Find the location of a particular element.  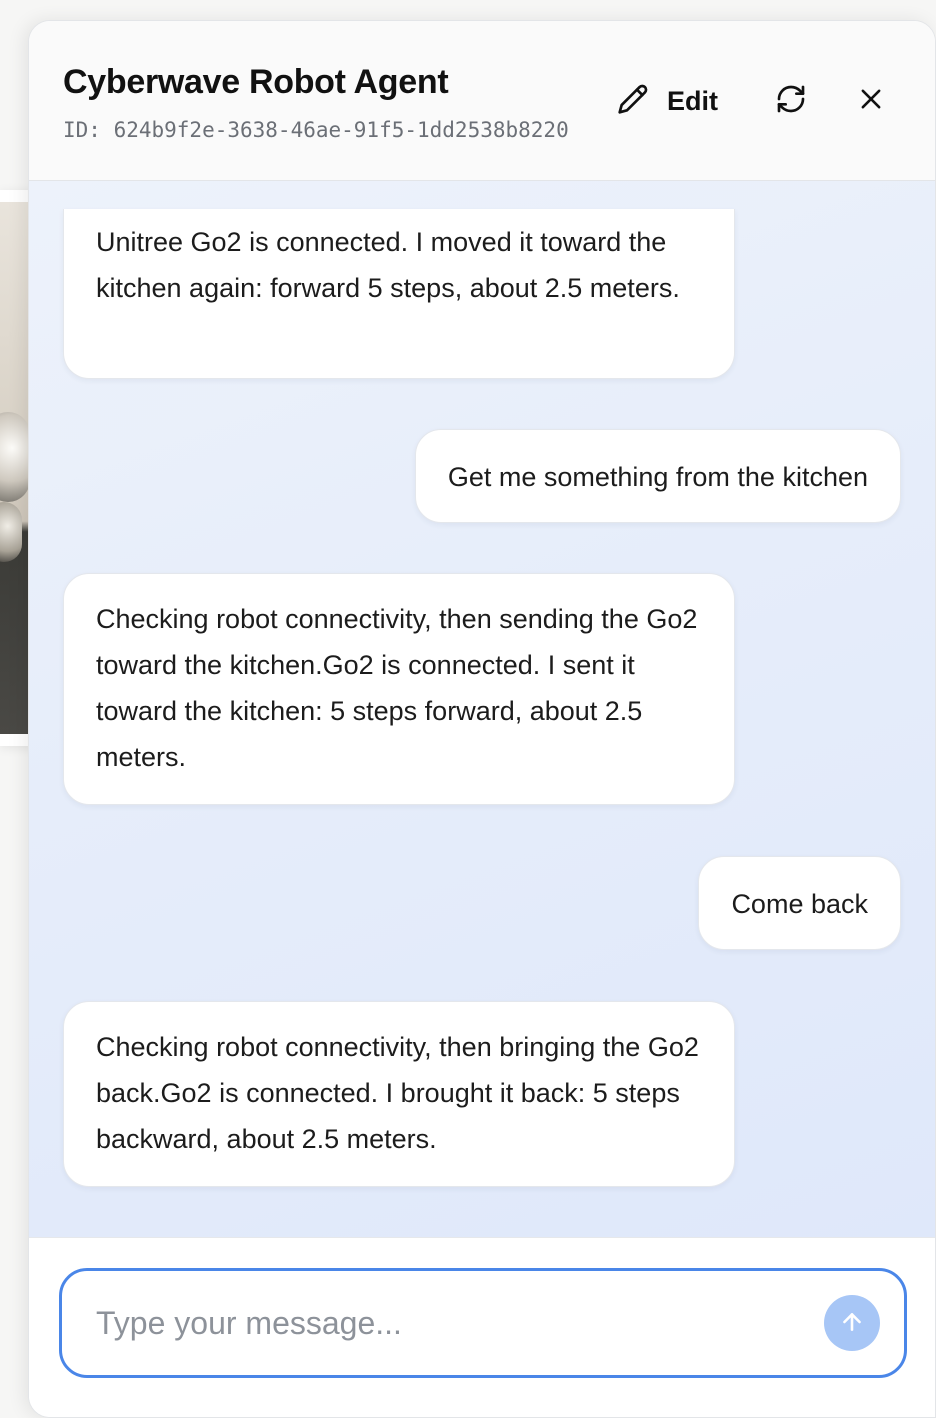

message-input-container is located at coordinates (483, 1323).